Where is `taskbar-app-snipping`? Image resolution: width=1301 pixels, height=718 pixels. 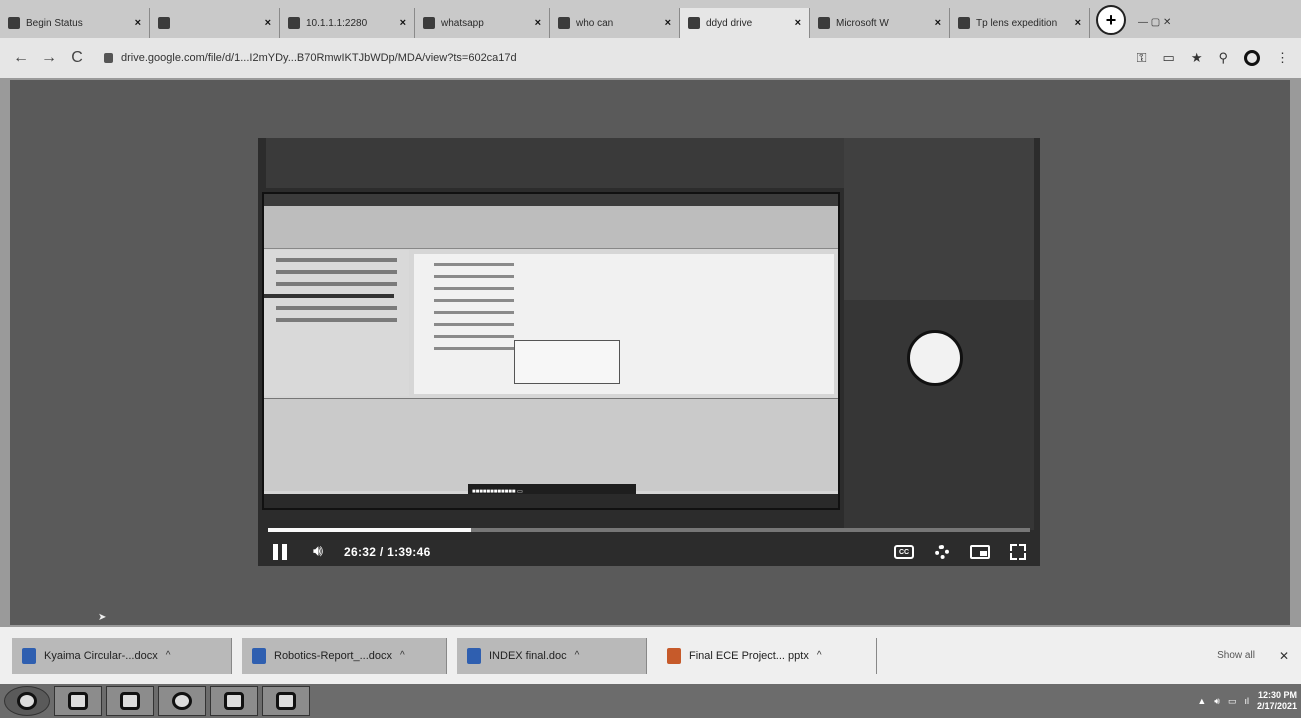
taskbar-app-snipping is located at coordinates (286, 701).